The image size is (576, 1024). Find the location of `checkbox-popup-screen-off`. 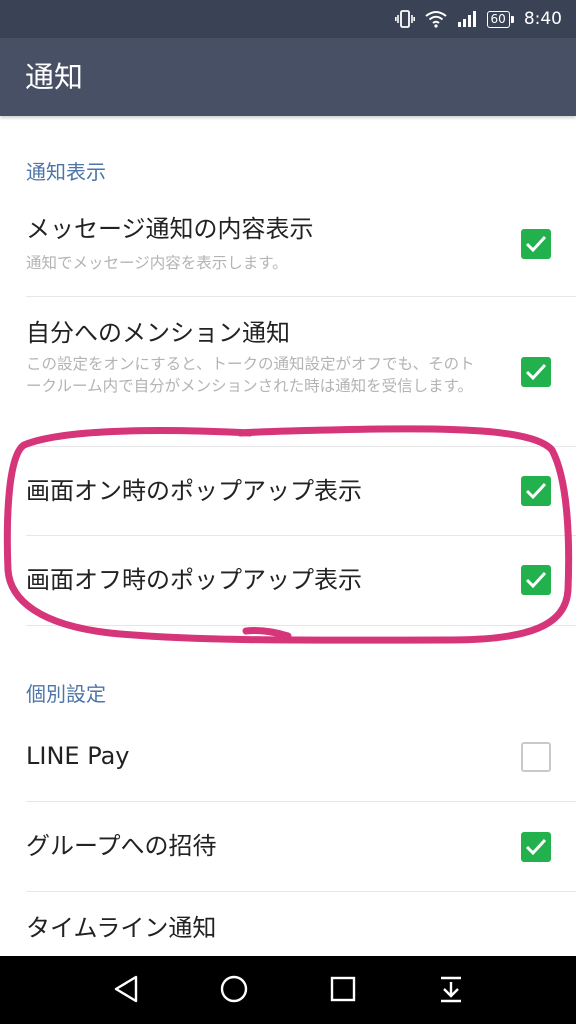

checkbox-popup-screen-off is located at coordinates (536, 580).